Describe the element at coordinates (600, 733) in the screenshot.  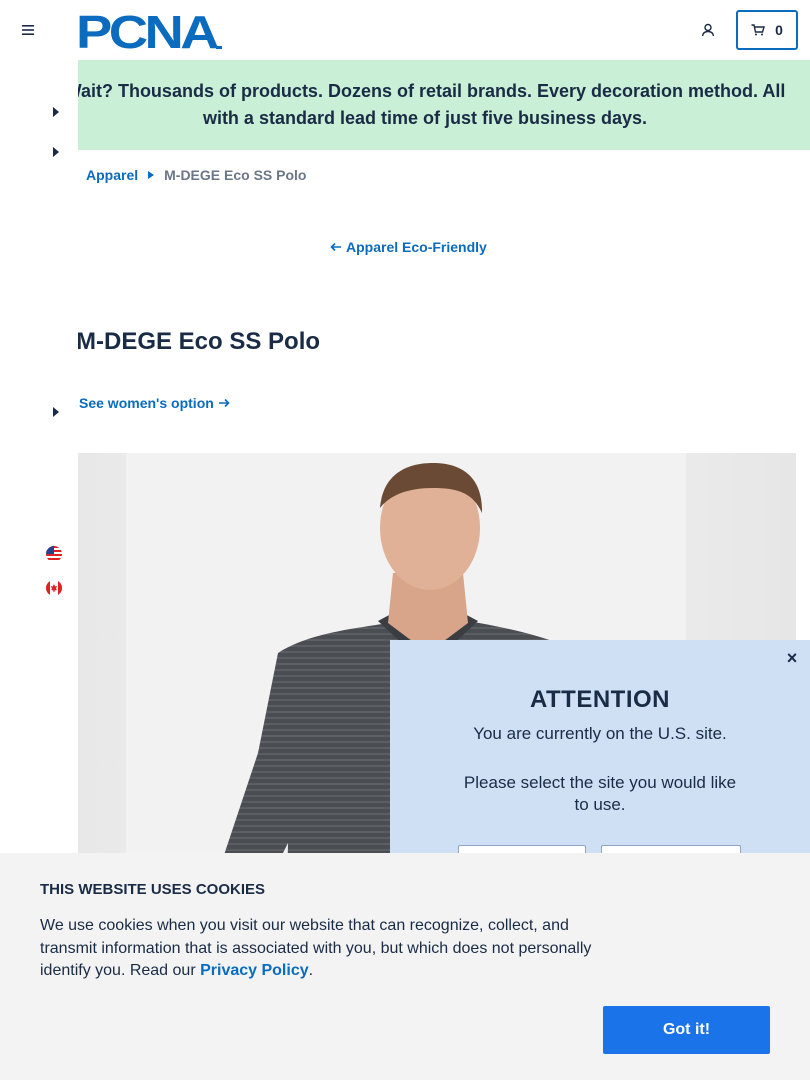
I see `modal-current-site-text: You are currently on the U.S. site.` at that location.